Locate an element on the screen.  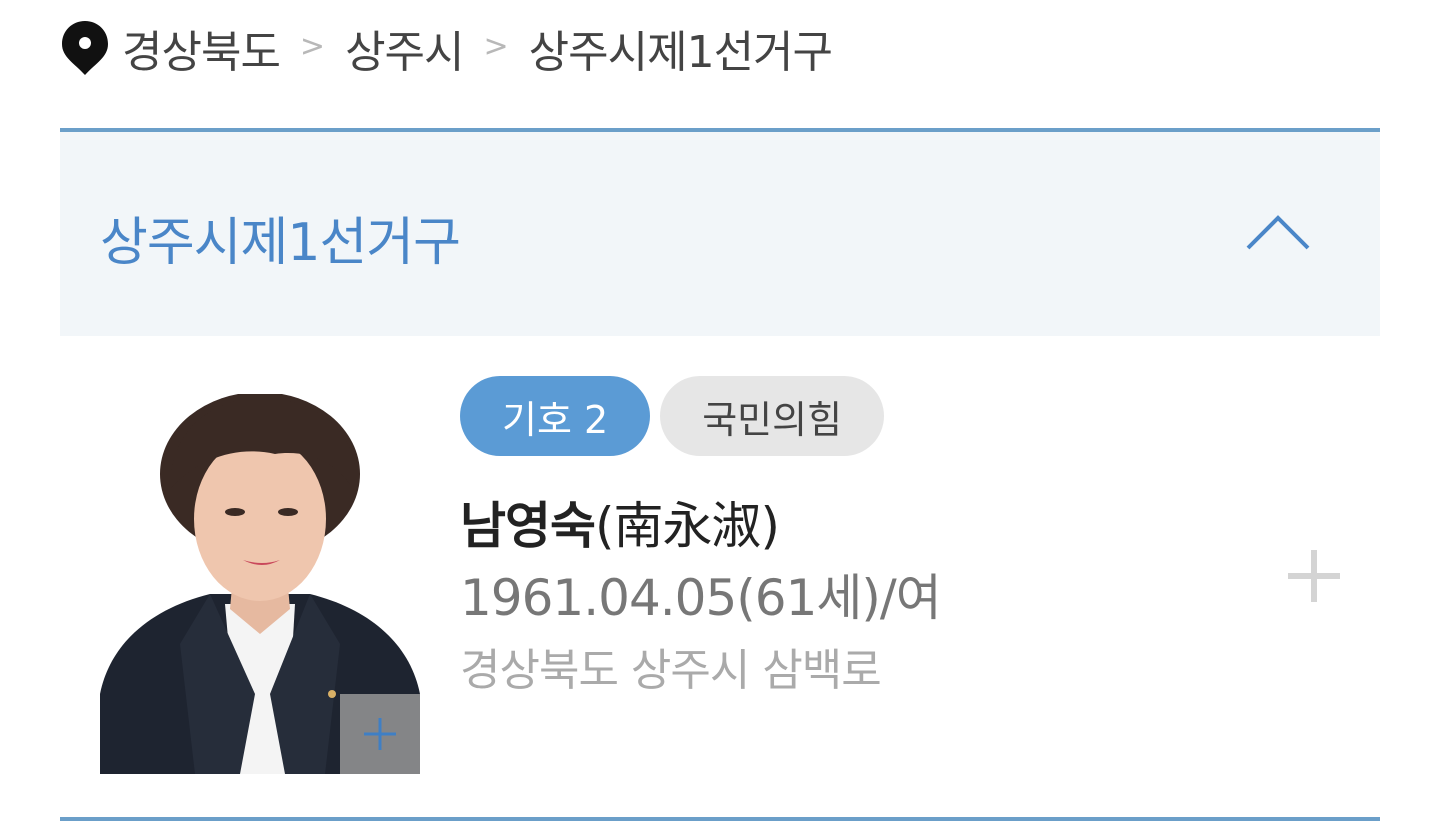
candidate-name-hanja: (南永淑) is located at coordinates (687, 526).